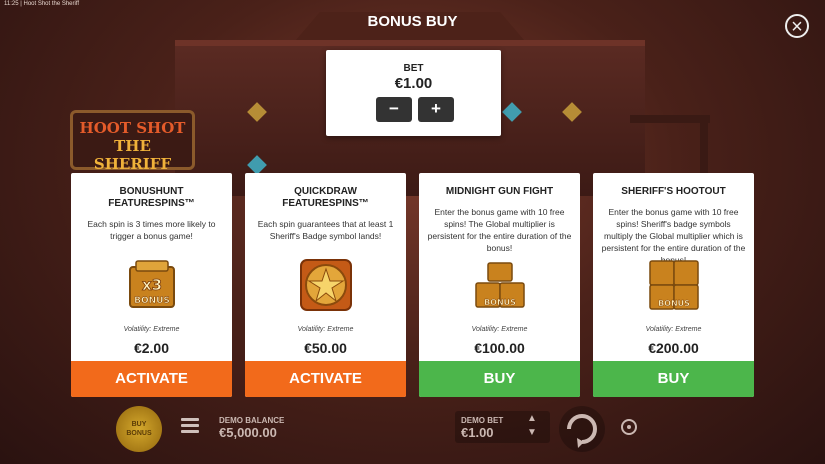  What do you see at coordinates (325, 197) in the screenshot?
I see `card-title: QUICKDRAW FEATURESPINS™` at bounding box center [325, 197].